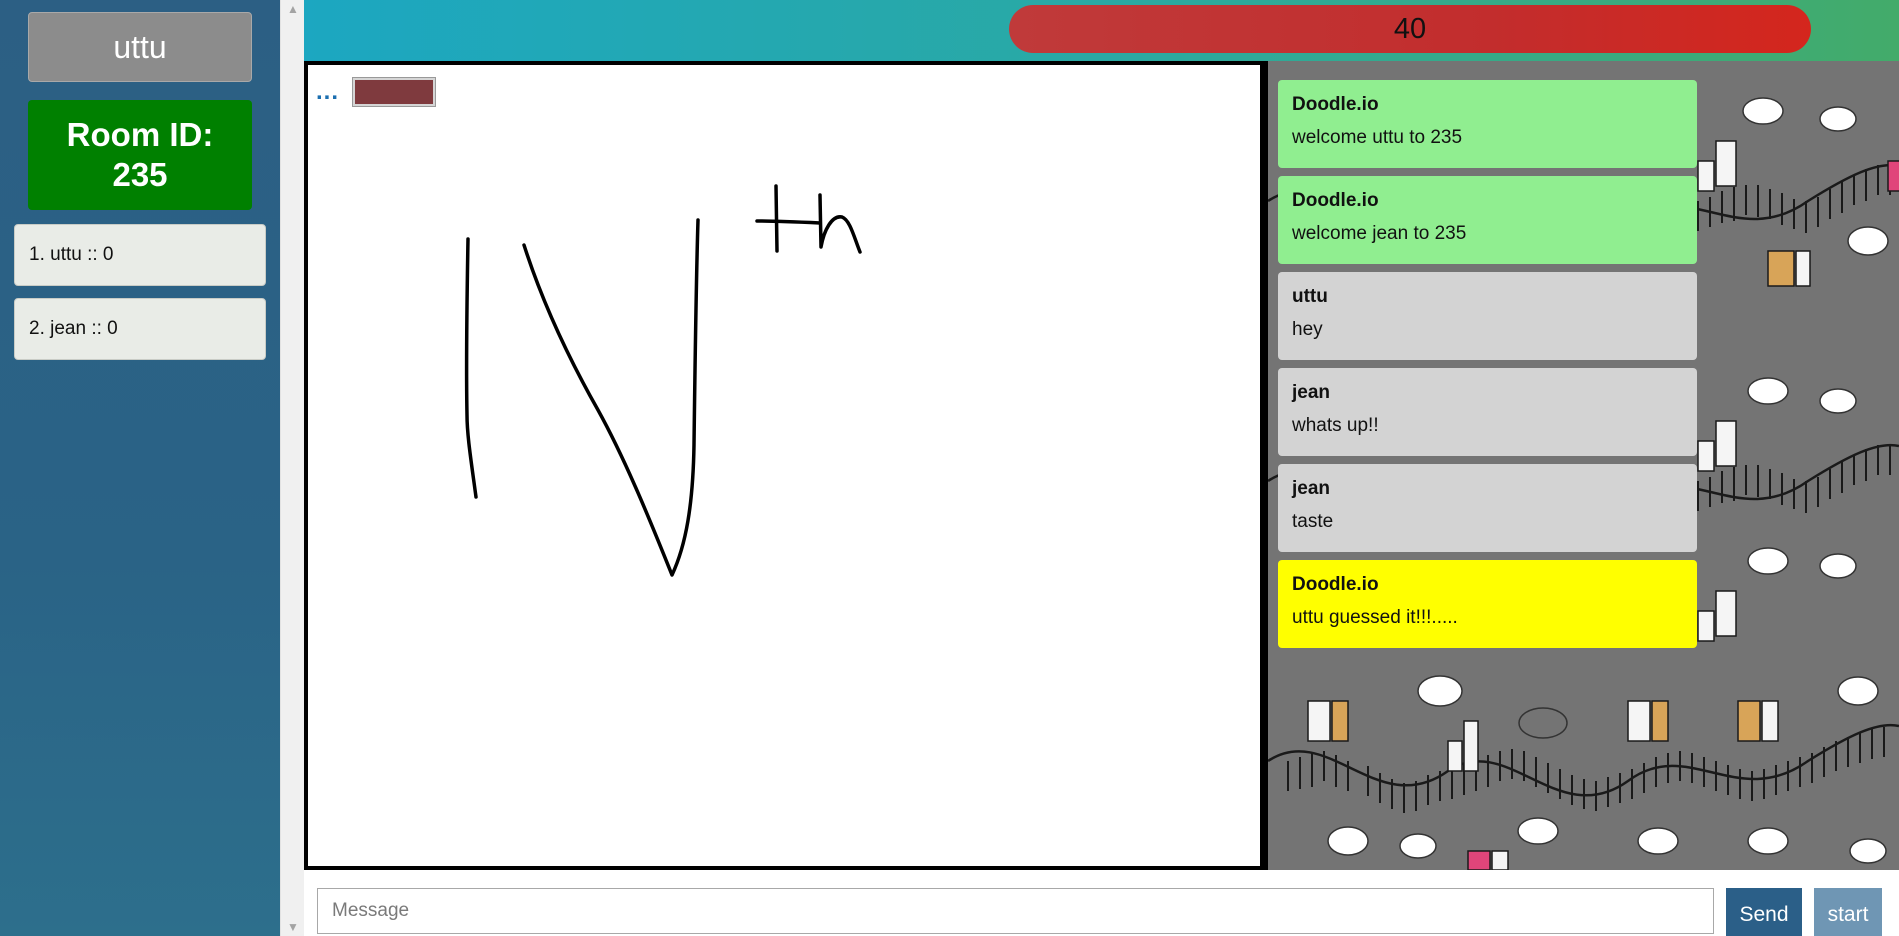  What do you see at coordinates (293, 927) in the screenshot?
I see `scroll-down-arrow-icon: ▼` at bounding box center [293, 927].